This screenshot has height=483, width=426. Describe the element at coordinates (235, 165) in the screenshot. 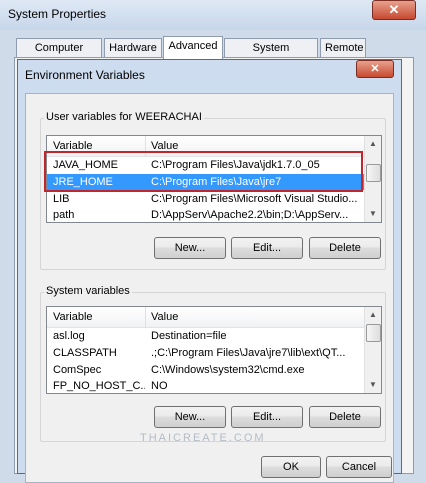

I see `variable-value: C:\Program Files\Java\jdk1.7.0_05` at that location.